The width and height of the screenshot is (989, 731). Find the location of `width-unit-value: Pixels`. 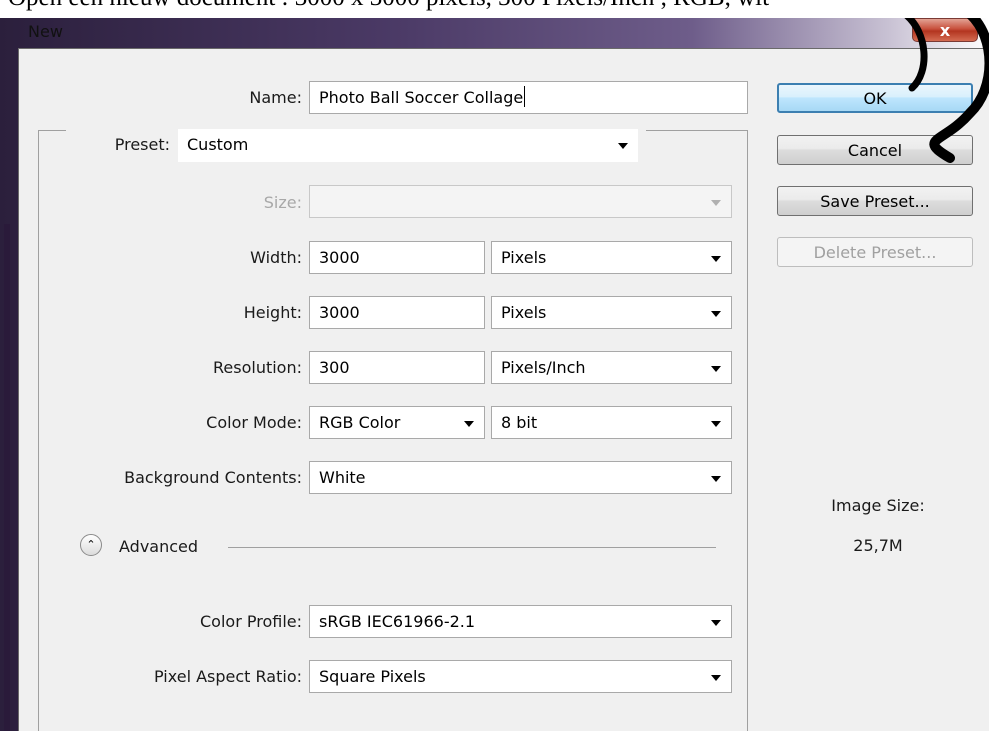

width-unit-value: Pixels is located at coordinates (524, 257).